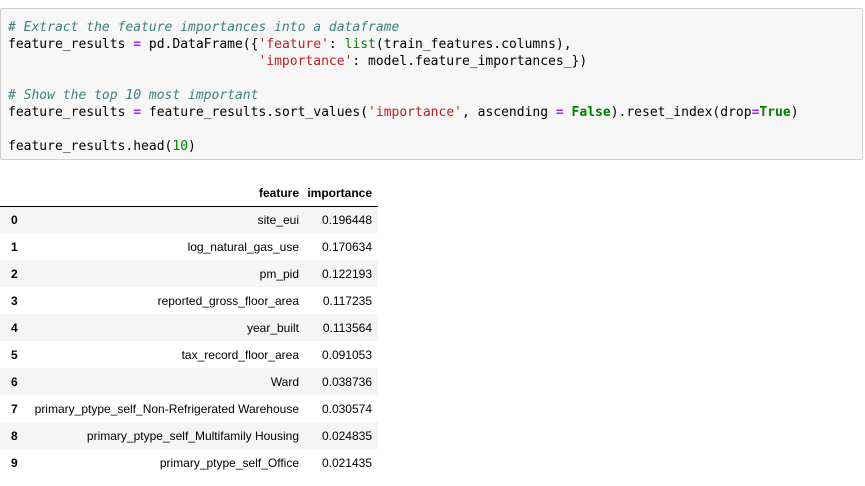  Describe the element at coordinates (15, 194) in the screenshot. I see `index-header` at that location.